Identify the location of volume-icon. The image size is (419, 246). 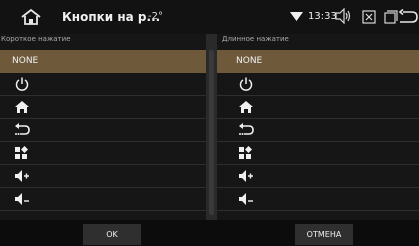
(343, 16).